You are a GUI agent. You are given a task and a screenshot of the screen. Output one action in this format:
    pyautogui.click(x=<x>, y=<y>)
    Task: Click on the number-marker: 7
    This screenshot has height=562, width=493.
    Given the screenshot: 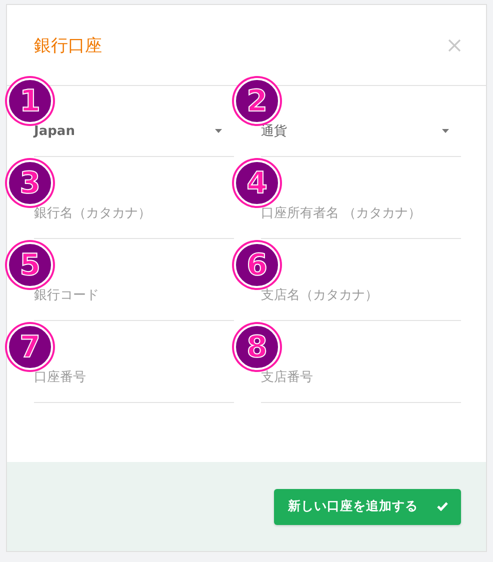 What is the action you would take?
    pyautogui.click(x=30, y=347)
    